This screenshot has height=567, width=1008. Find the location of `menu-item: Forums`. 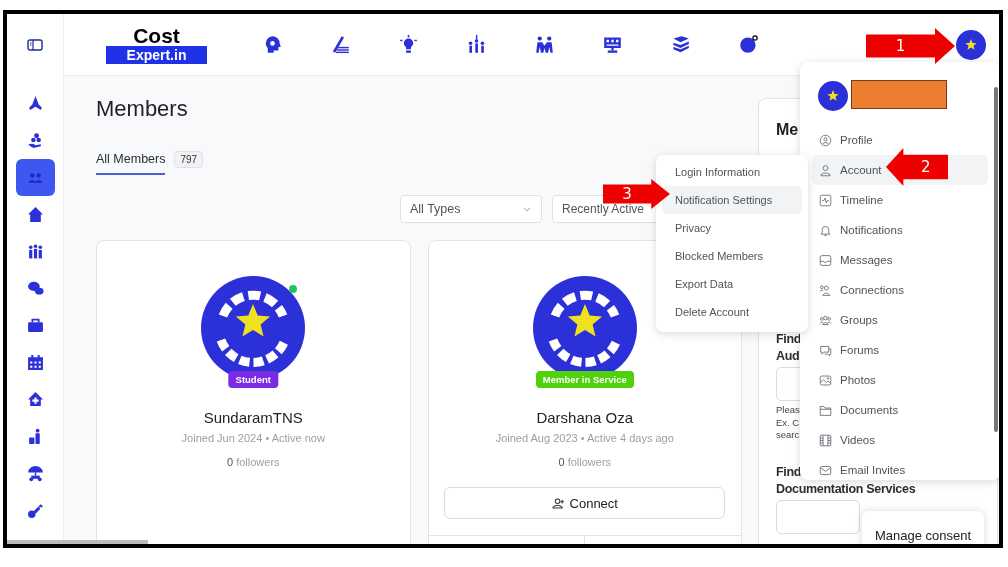

menu-item: Forums is located at coordinates (900, 350).